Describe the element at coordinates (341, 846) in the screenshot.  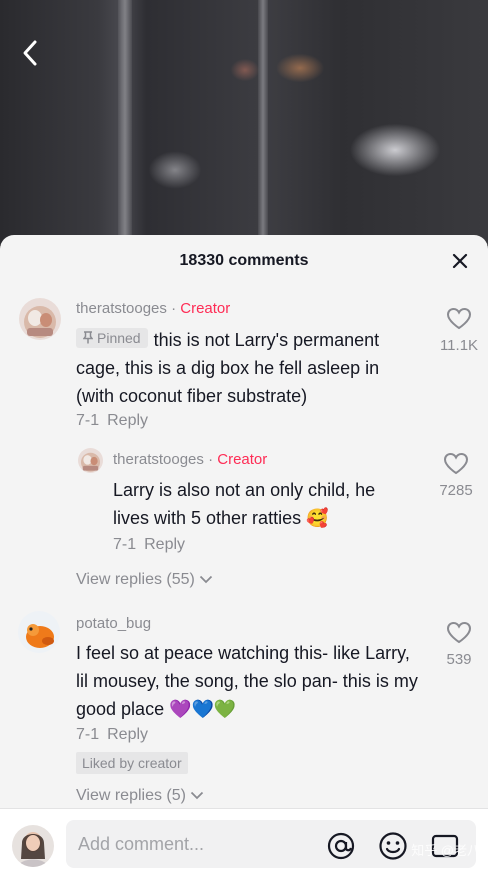
I see `at-icon` at that location.